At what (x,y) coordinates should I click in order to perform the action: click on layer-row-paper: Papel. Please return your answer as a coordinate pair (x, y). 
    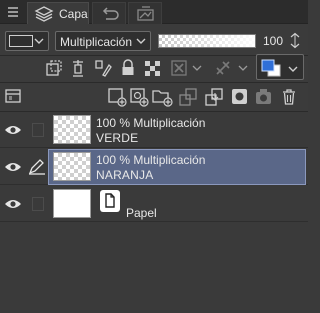
    Looking at the image, I should click on (154, 204).